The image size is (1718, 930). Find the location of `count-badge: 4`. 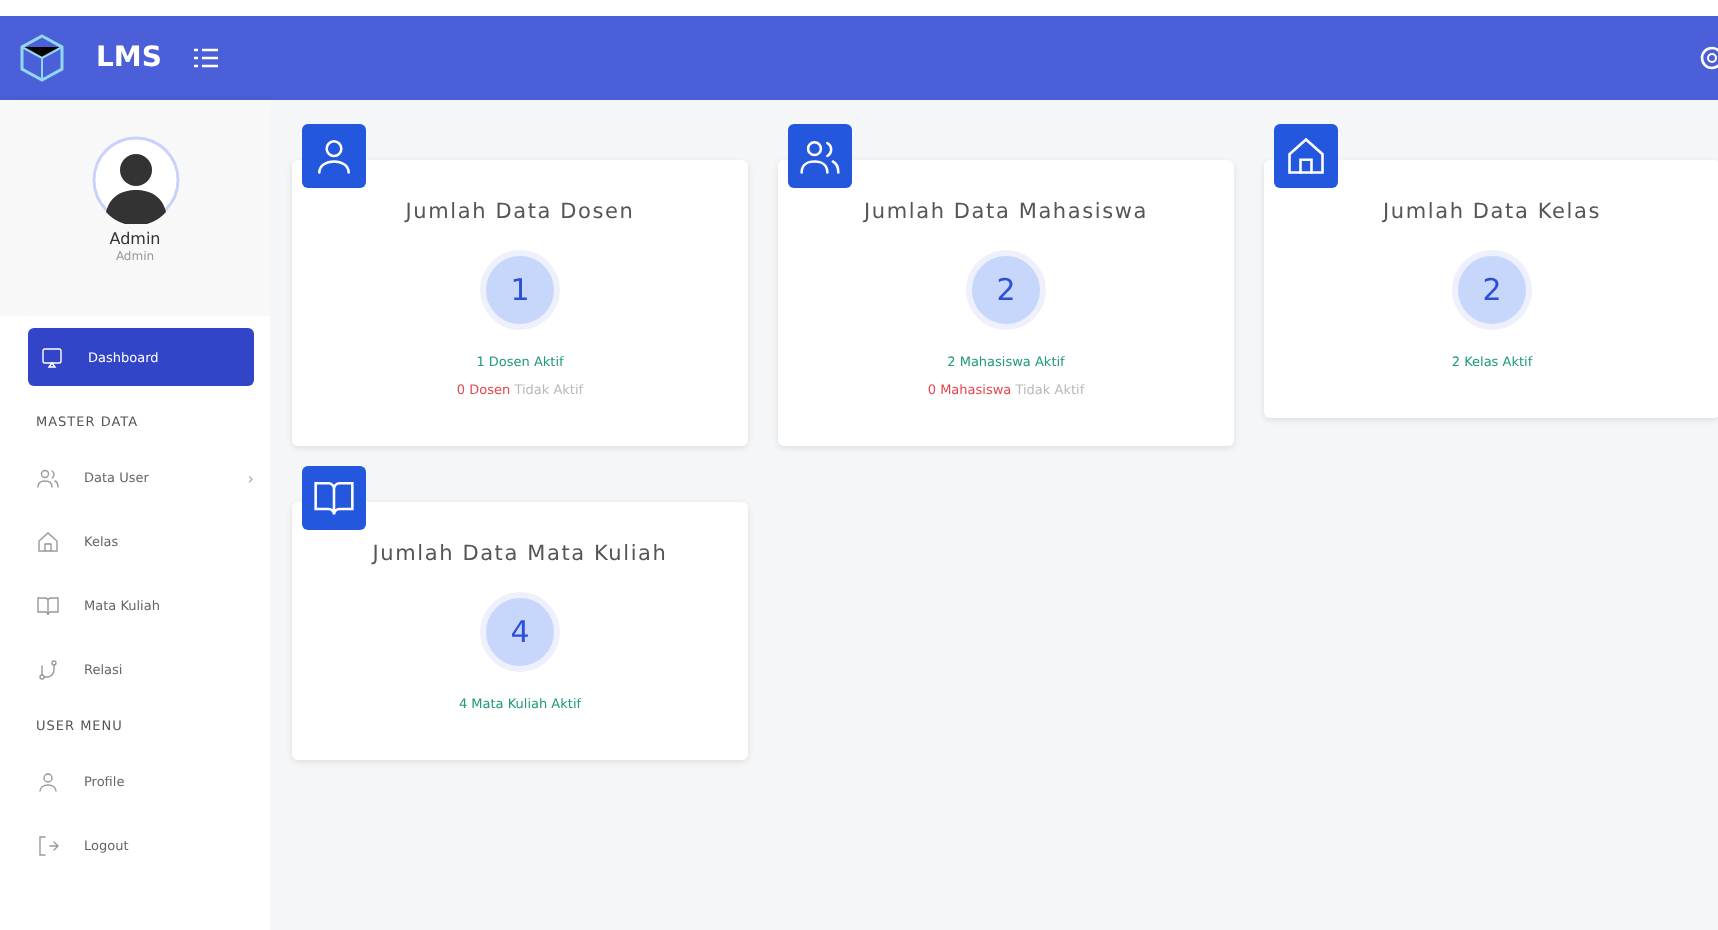

count-badge: 4 is located at coordinates (520, 632).